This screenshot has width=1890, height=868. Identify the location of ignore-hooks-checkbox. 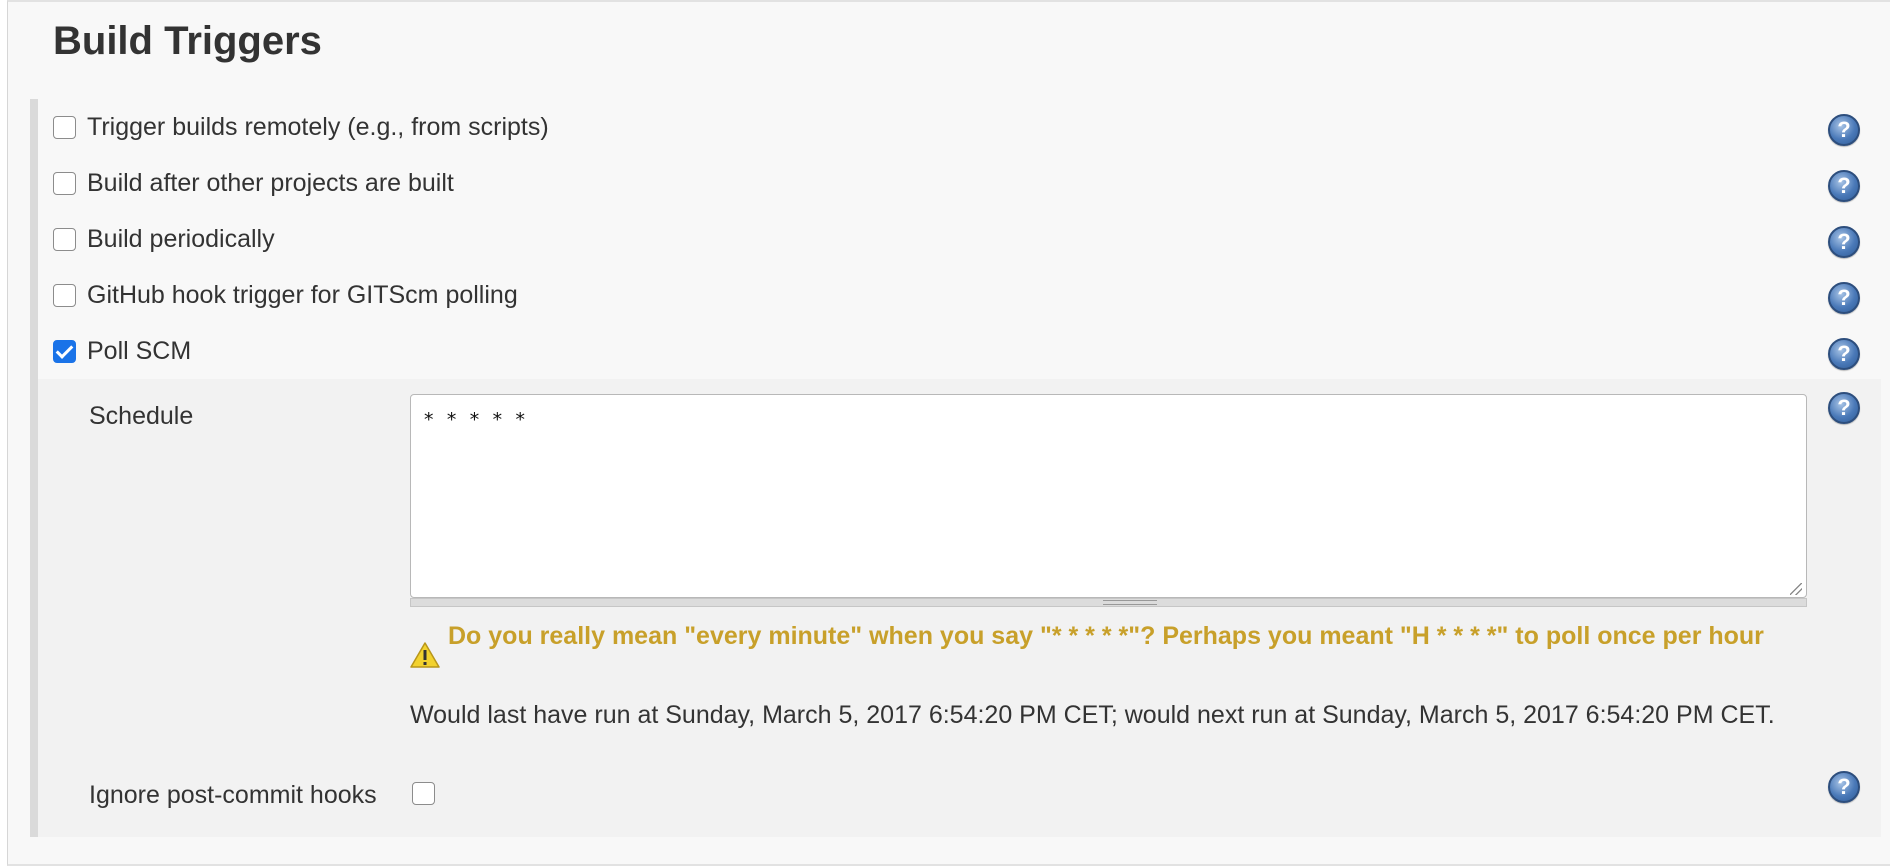
(423, 793).